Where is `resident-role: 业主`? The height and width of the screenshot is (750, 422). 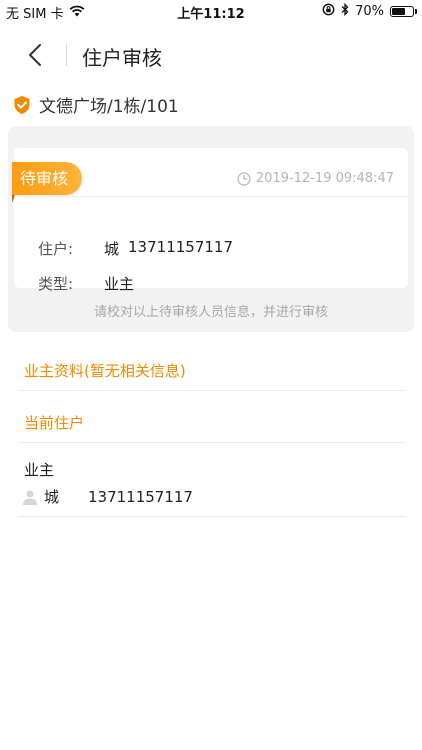
resident-role: 业主 is located at coordinates (39, 470).